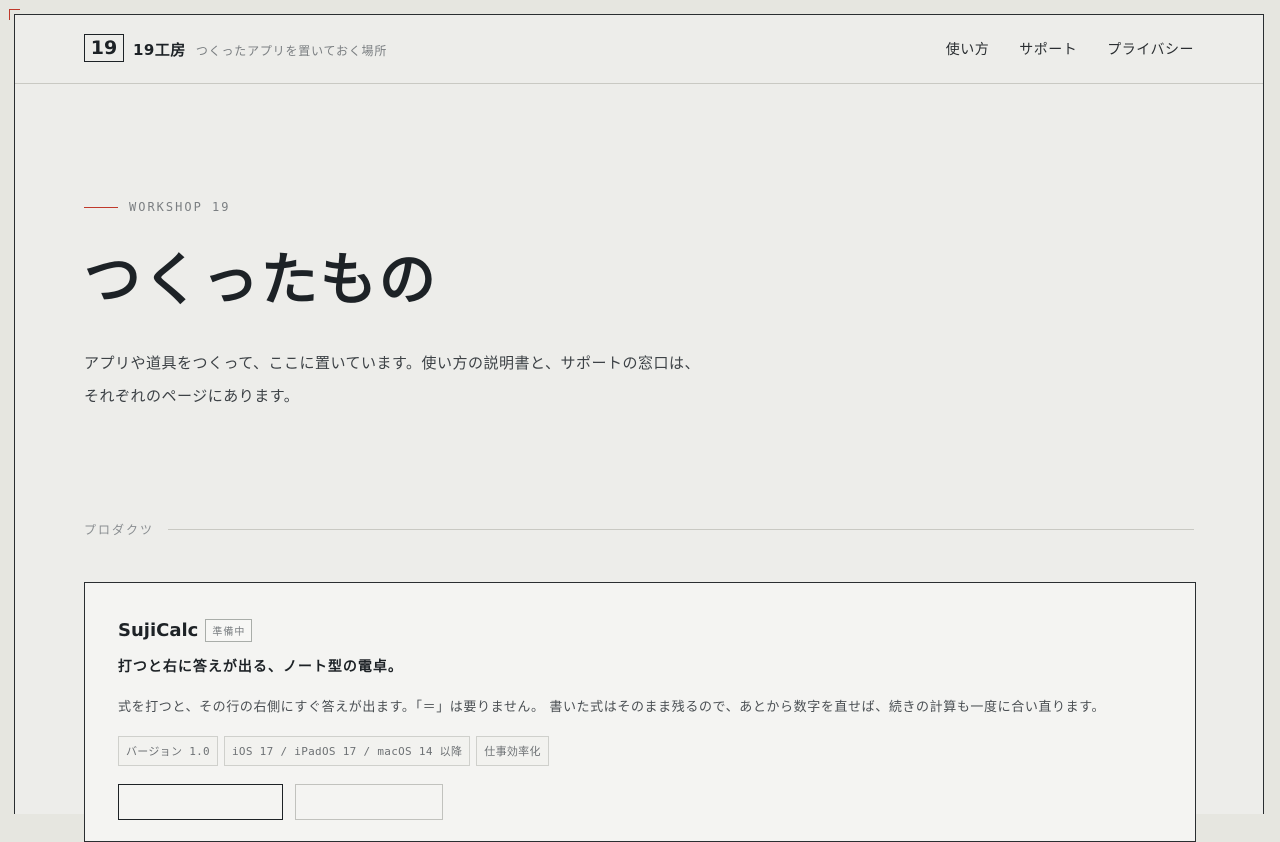 The width and height of the screenshot is (1280, 842). Describe the element at coordinates (229, 630) in the screenshot. I see `status-badge: 準備中` at that location.